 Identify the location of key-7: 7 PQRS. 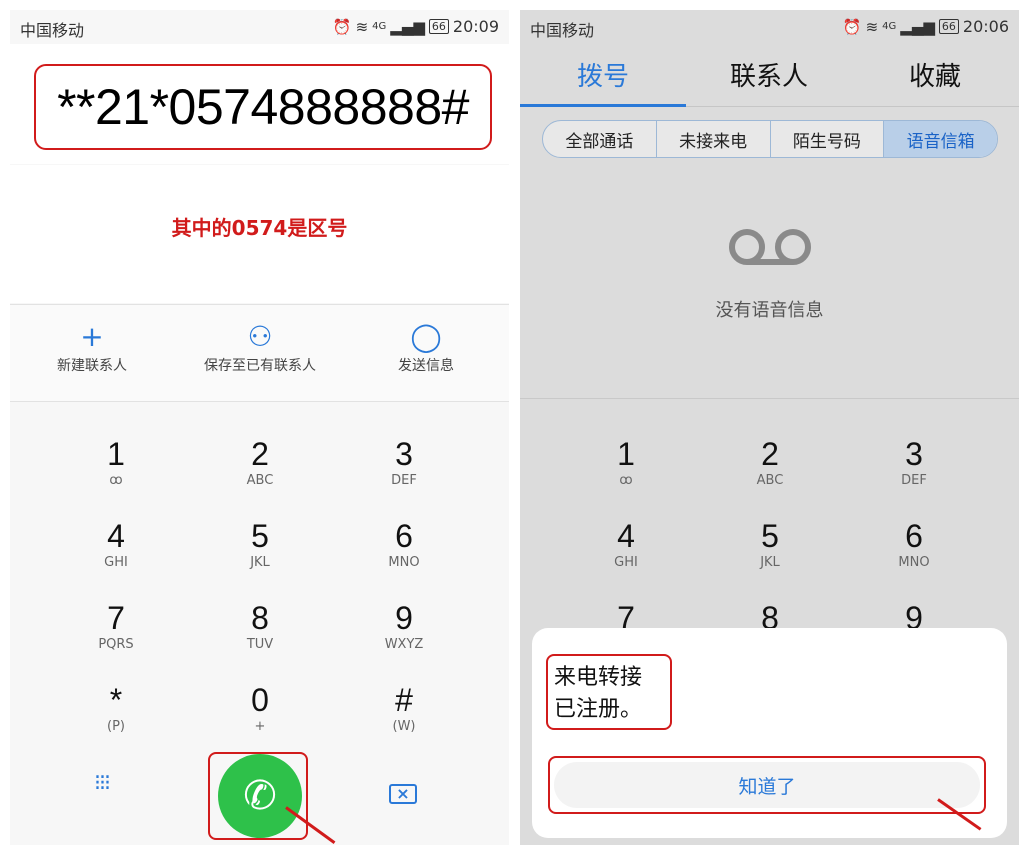
(116, 627).